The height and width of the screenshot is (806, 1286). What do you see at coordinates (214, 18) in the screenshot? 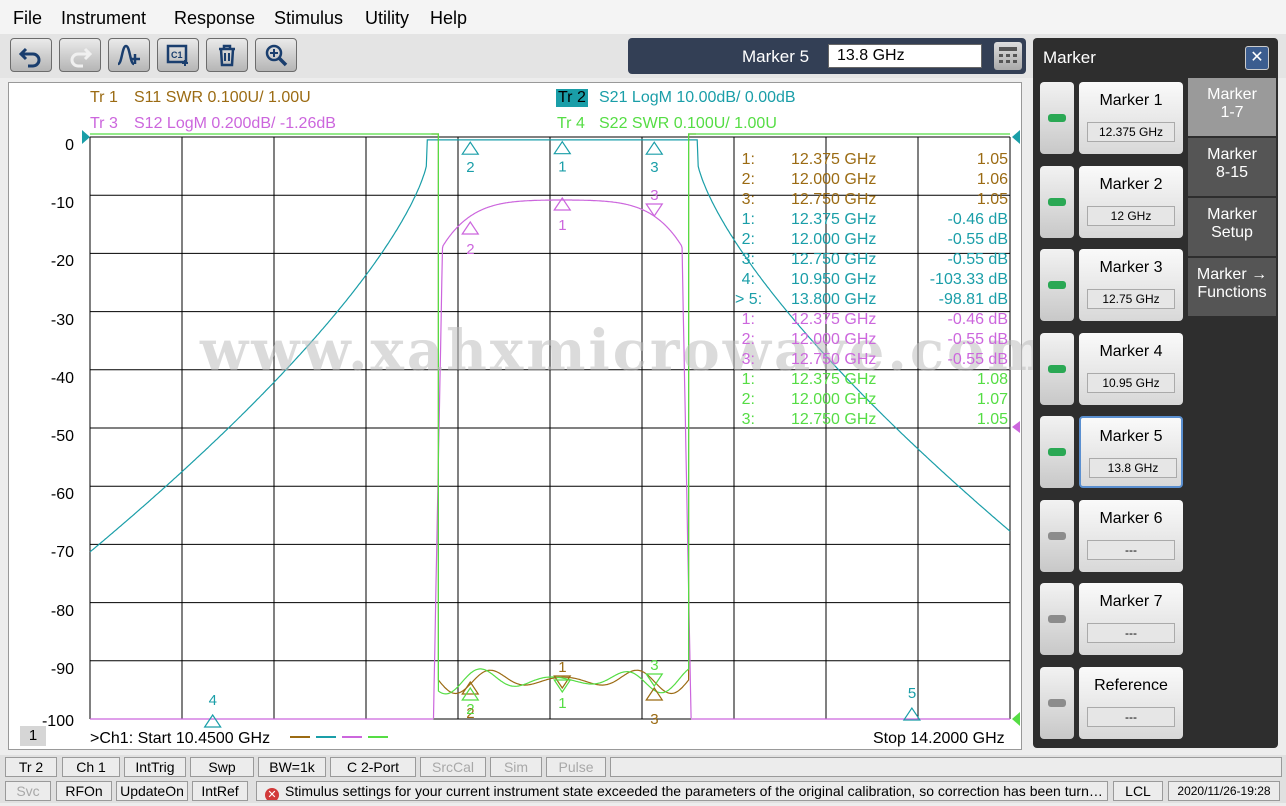
I see `menu-response: Response` at bounding box center [214, 18].